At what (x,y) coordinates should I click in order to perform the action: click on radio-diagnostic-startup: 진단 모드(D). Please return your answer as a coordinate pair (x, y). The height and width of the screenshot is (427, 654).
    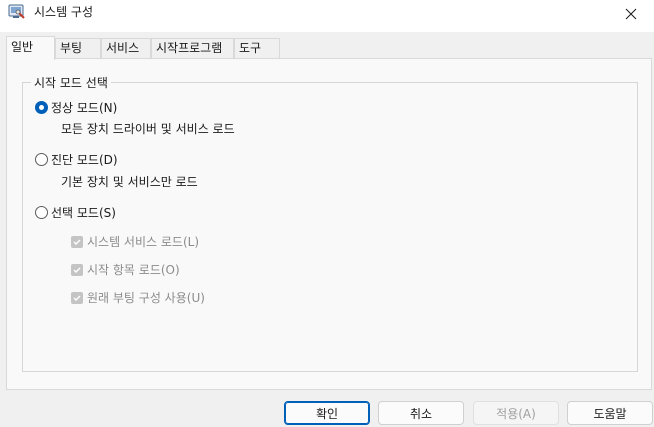
    Looking at the image, I should click on (76, 159).